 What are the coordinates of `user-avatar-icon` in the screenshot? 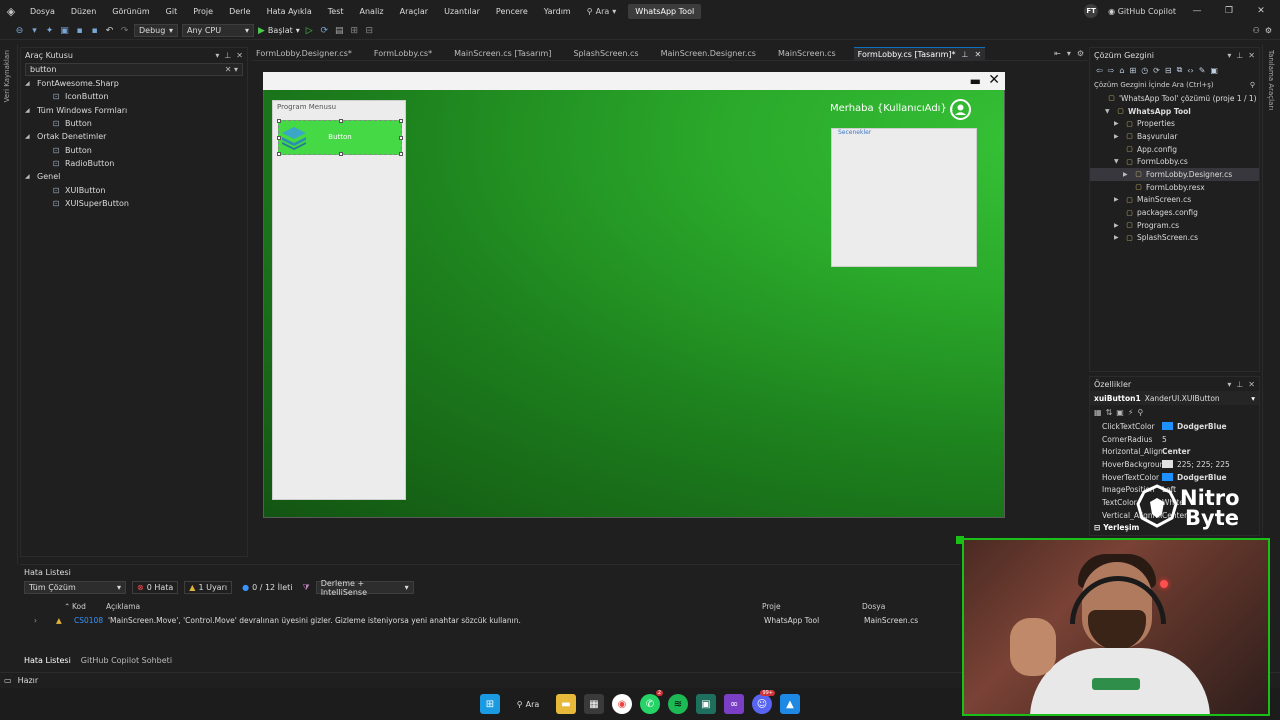 It's located at (960, 109).